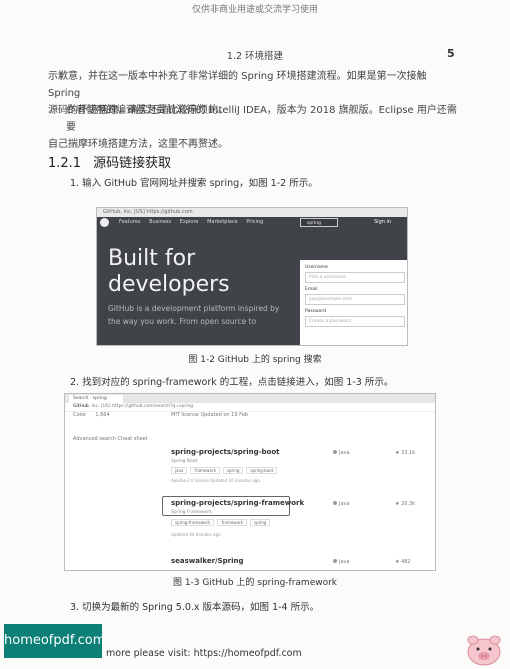 Image resolution: width=510 pixels, height=669 pixels. I want to click on result-desc-spring-boot: Spring Boot, so click(184, 461).